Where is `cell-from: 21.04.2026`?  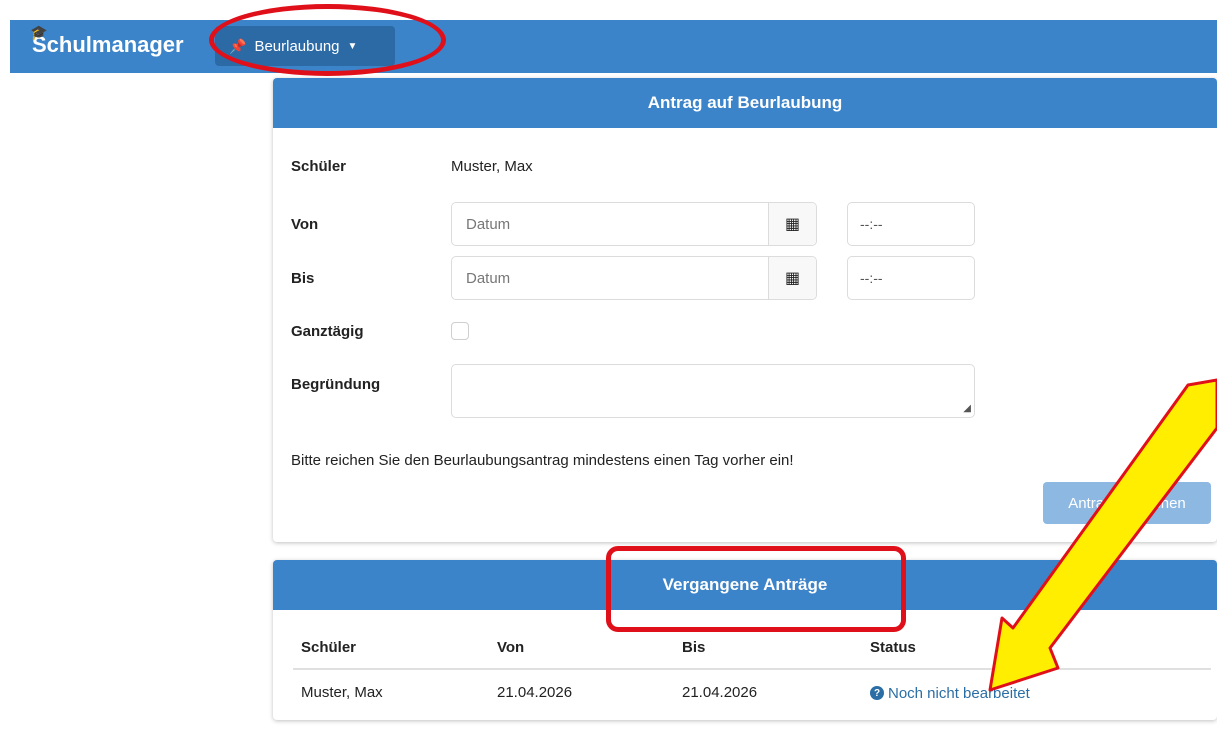 cell-from: 21.04.2026 is located at coordinates (535, 692).